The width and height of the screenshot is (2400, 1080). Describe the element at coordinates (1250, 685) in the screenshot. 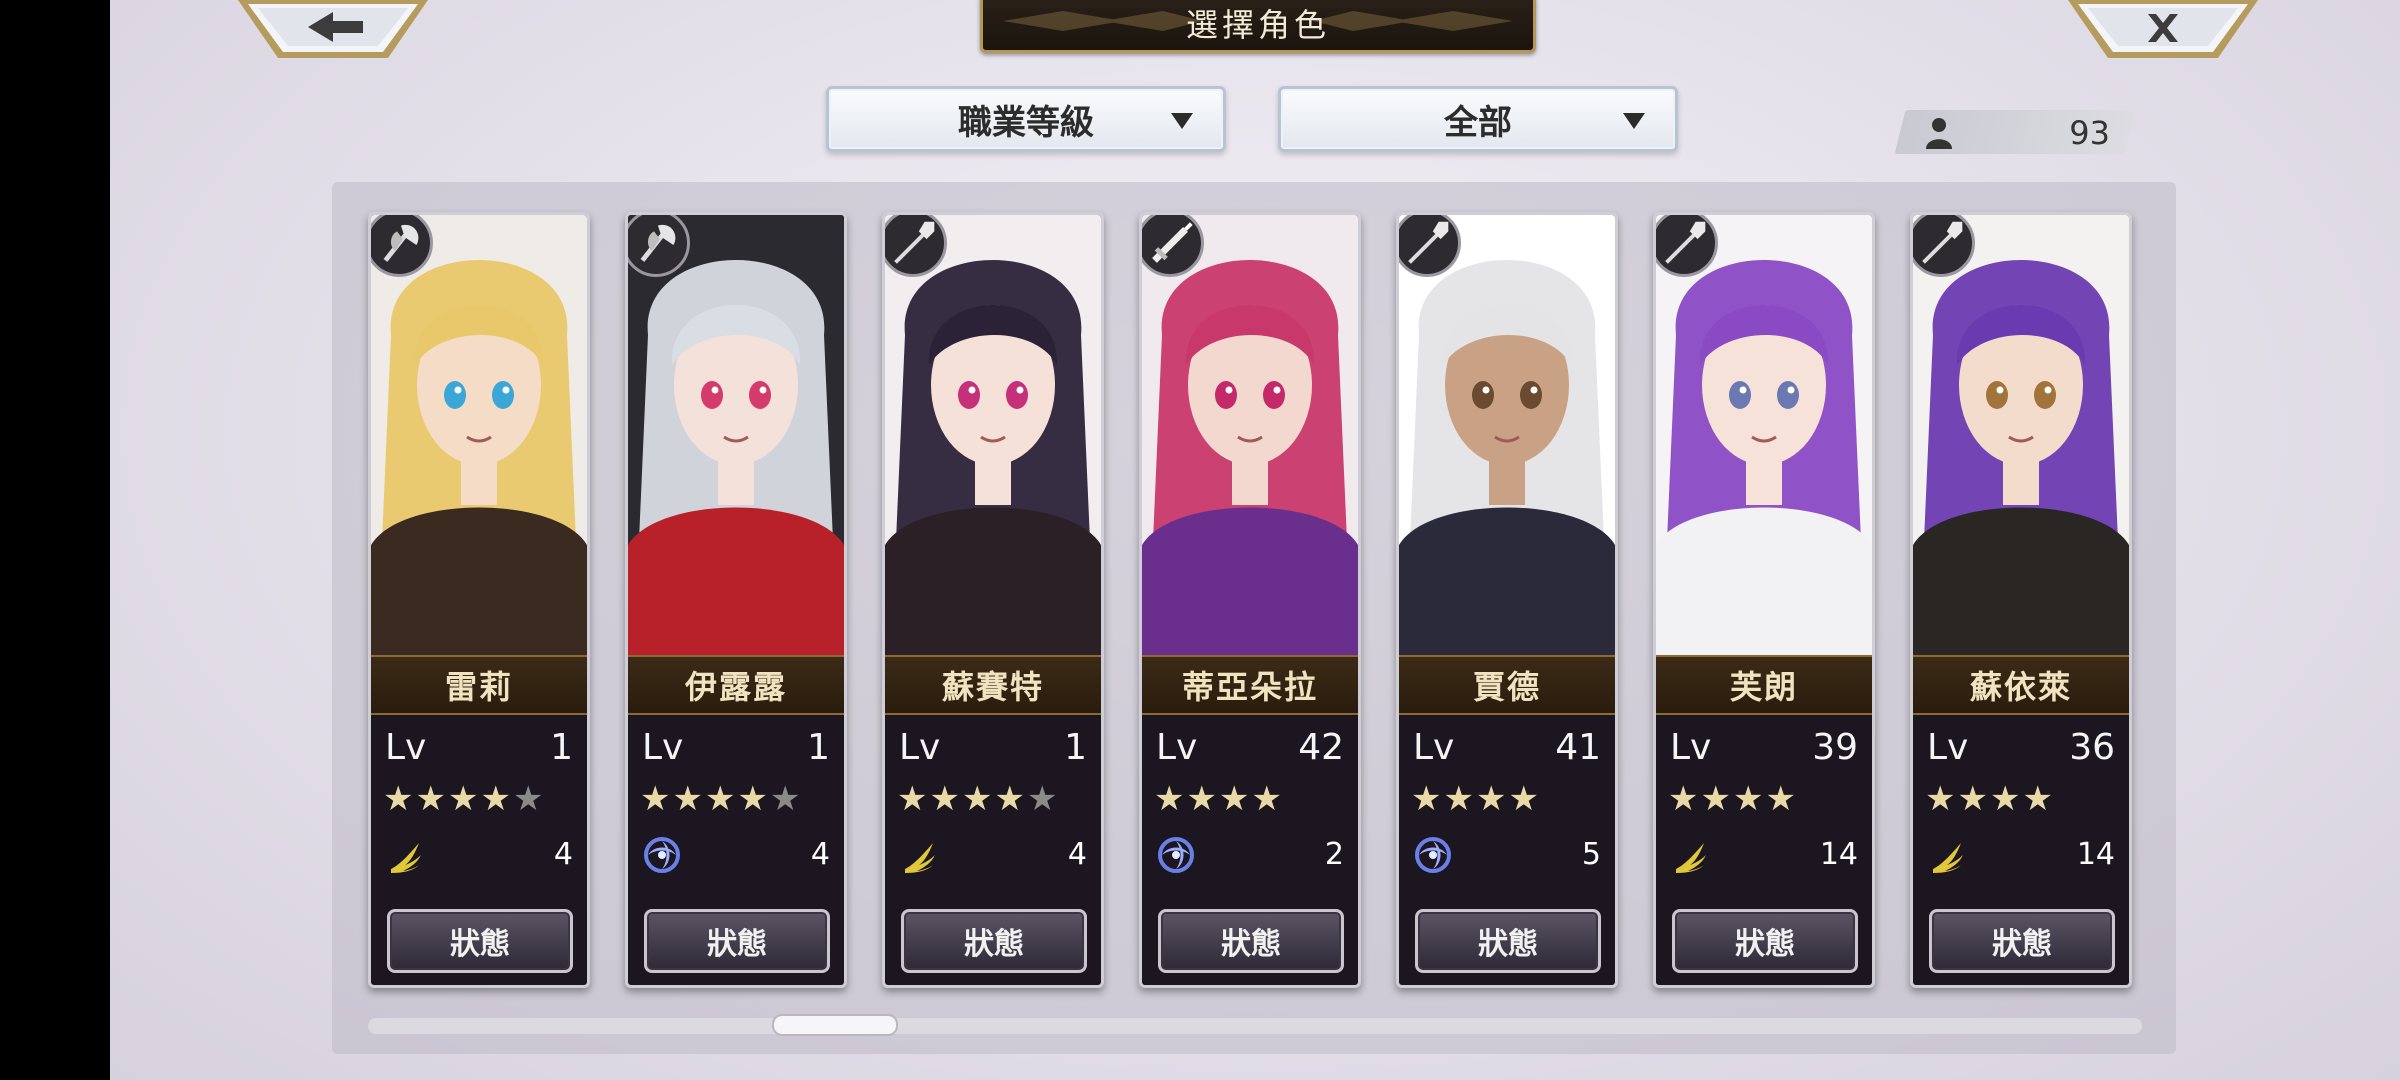

I see `character-name-bar: 蒂亞朵拉` at that location.